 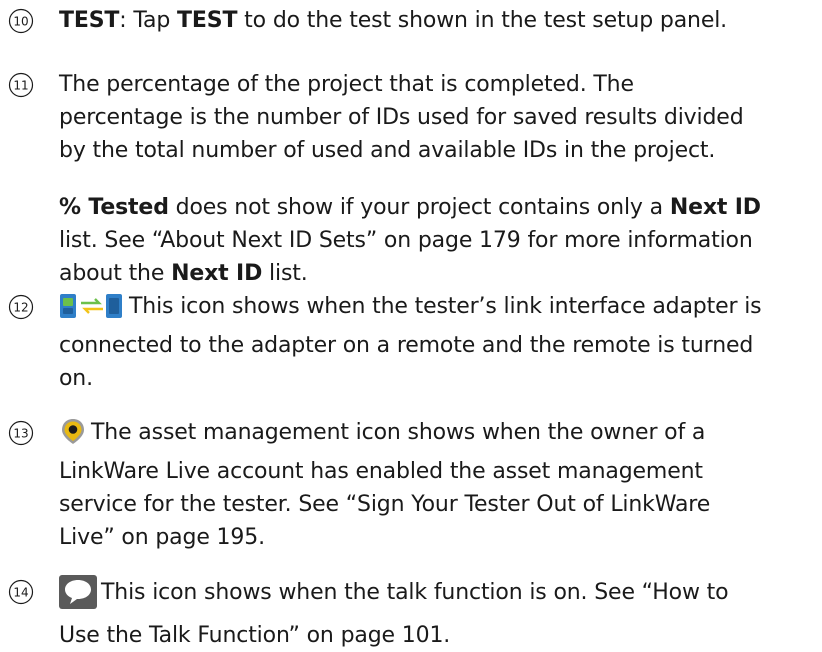 What do you see at coordinates (92, 311) in the screenshot?
I see `link-interface-adapter-icon` at bounding box center [92, 311].